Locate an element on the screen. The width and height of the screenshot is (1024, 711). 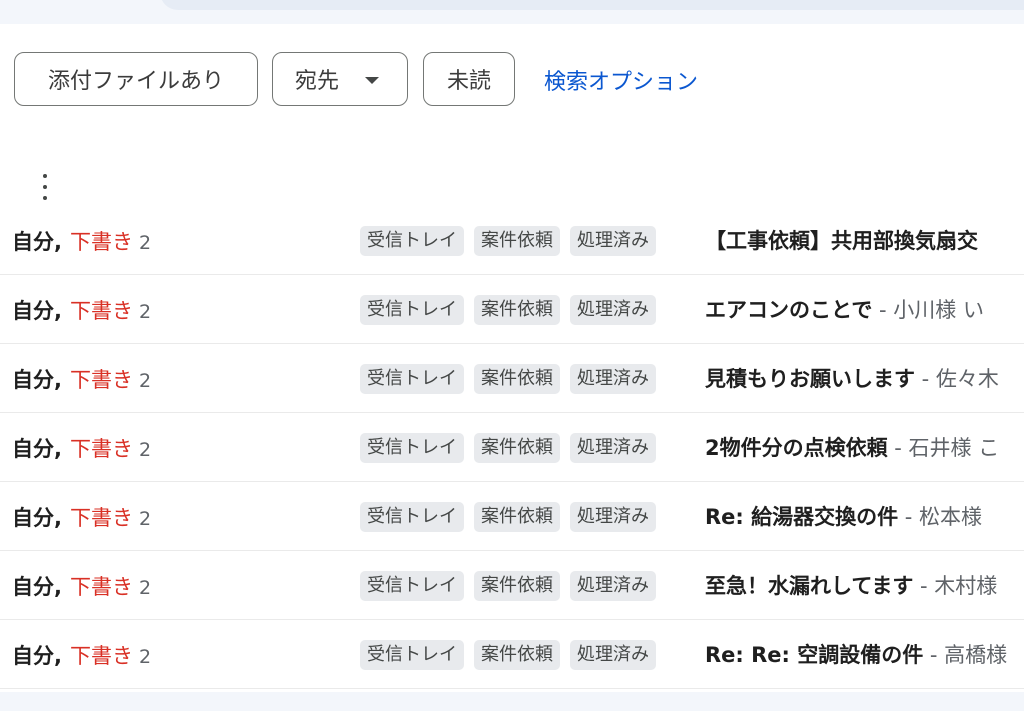
thread-snippet: - 松本様 is located at coordinates (940, 517).